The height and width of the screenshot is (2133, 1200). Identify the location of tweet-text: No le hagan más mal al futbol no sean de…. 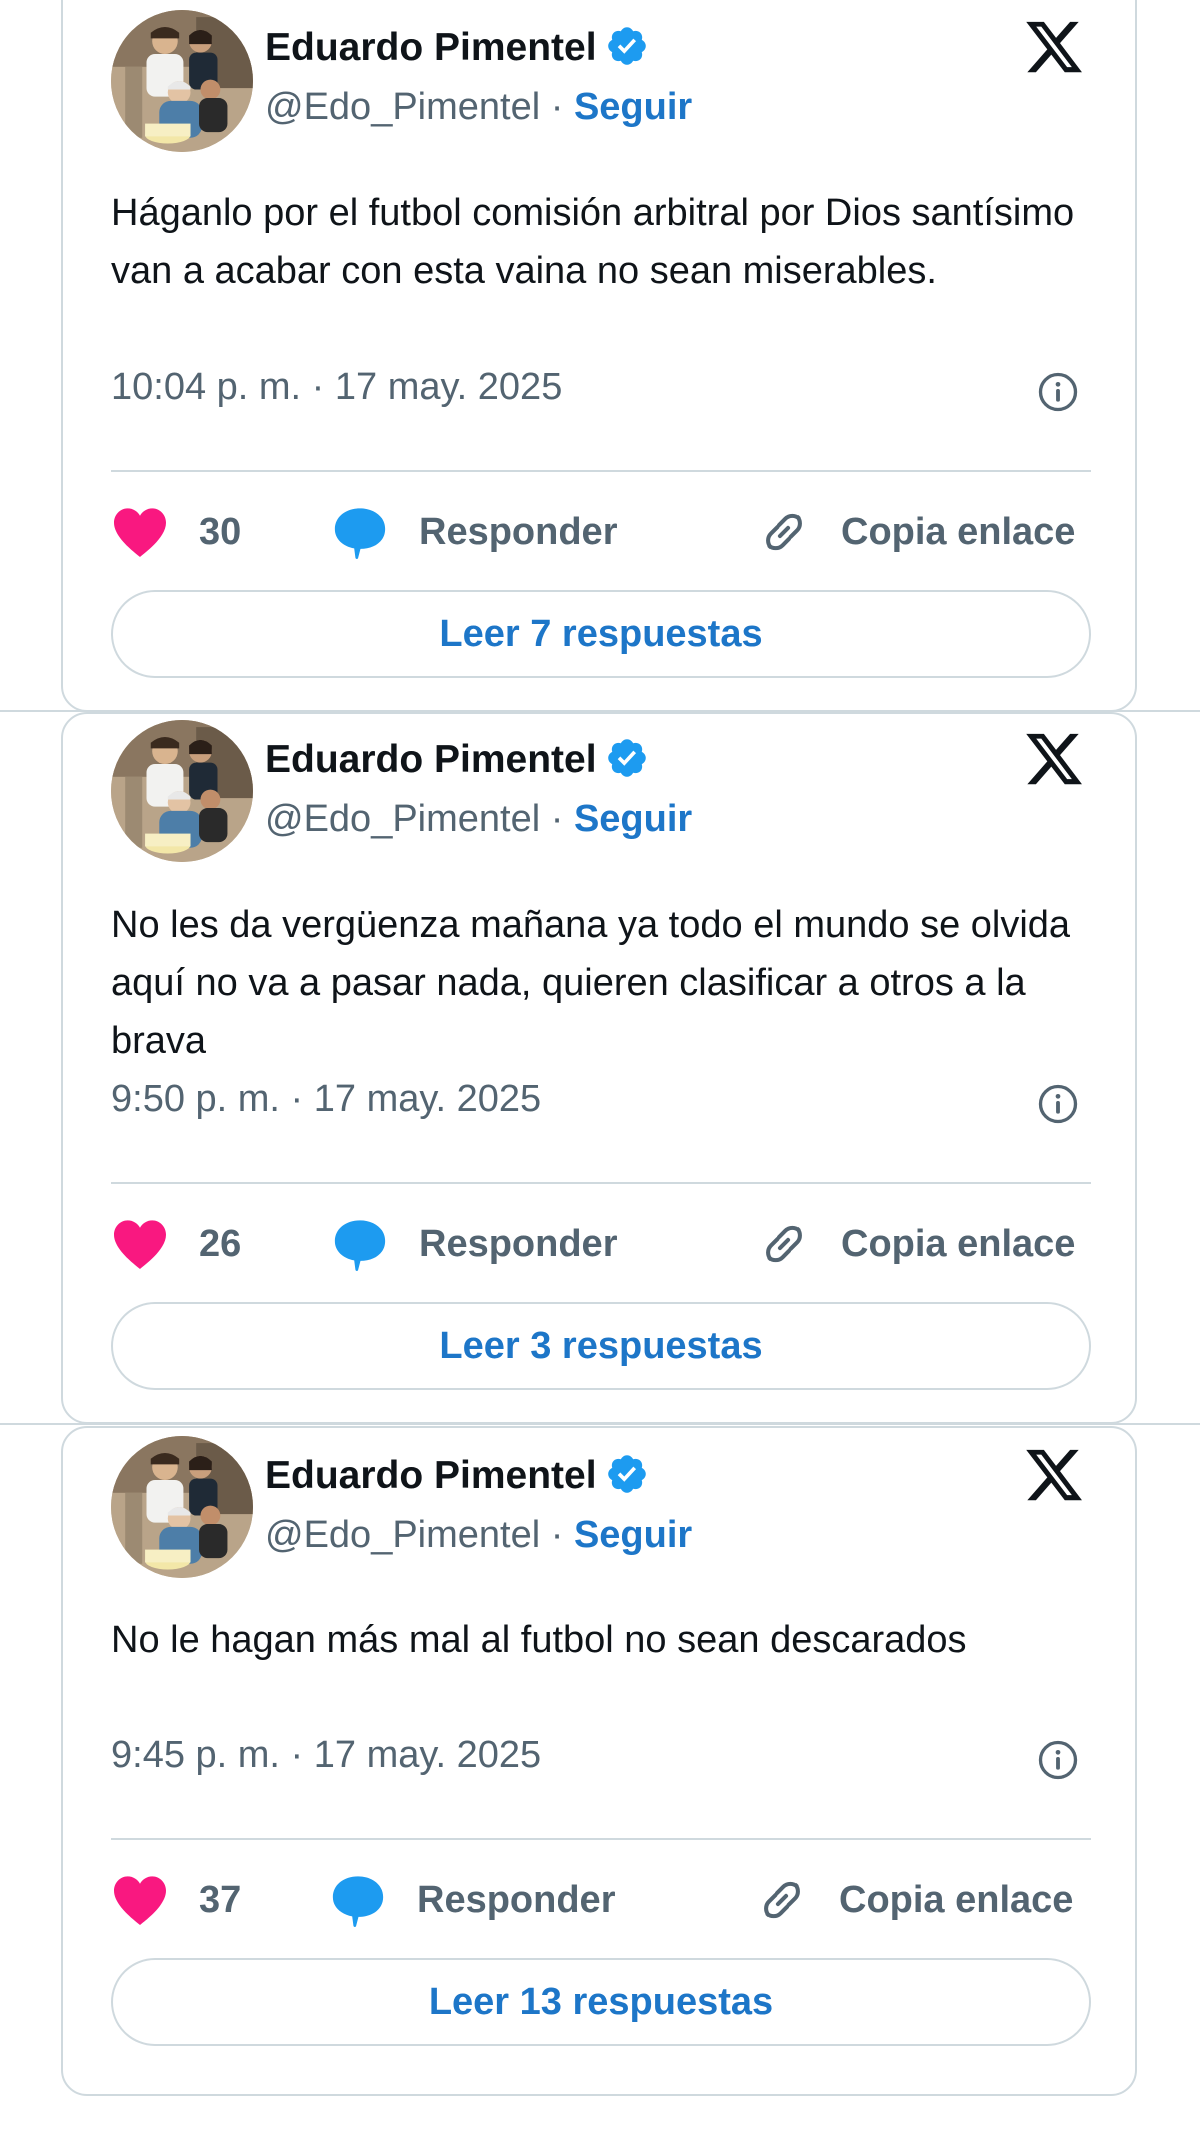
(539, 1640).